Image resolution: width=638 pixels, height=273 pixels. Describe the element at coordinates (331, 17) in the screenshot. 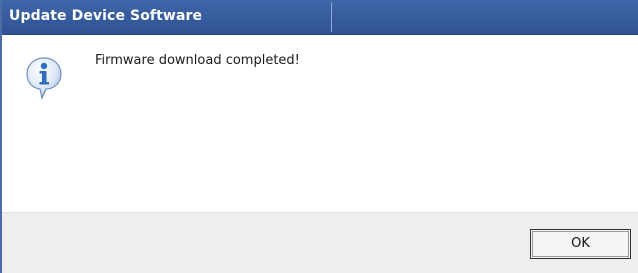

I see `title-bar-divider` at that location.